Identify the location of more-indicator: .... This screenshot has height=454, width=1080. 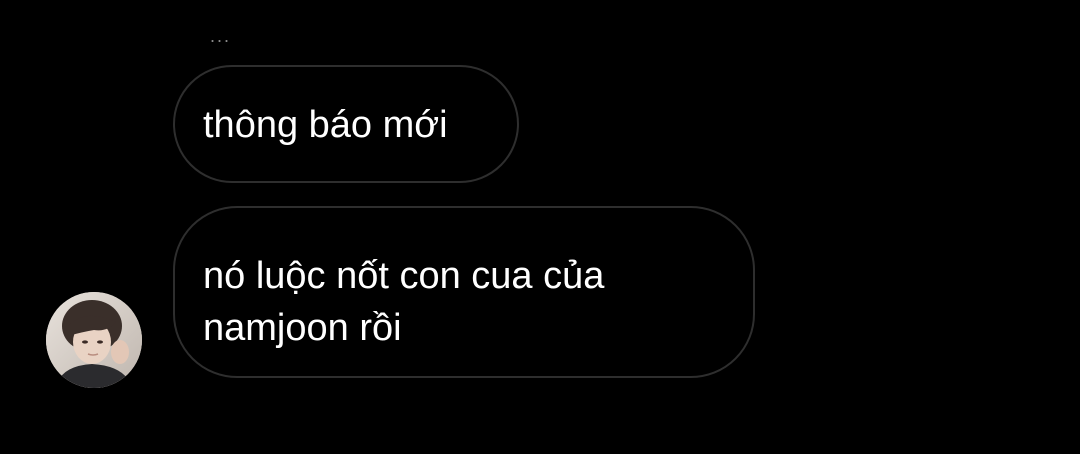
(221, 36).